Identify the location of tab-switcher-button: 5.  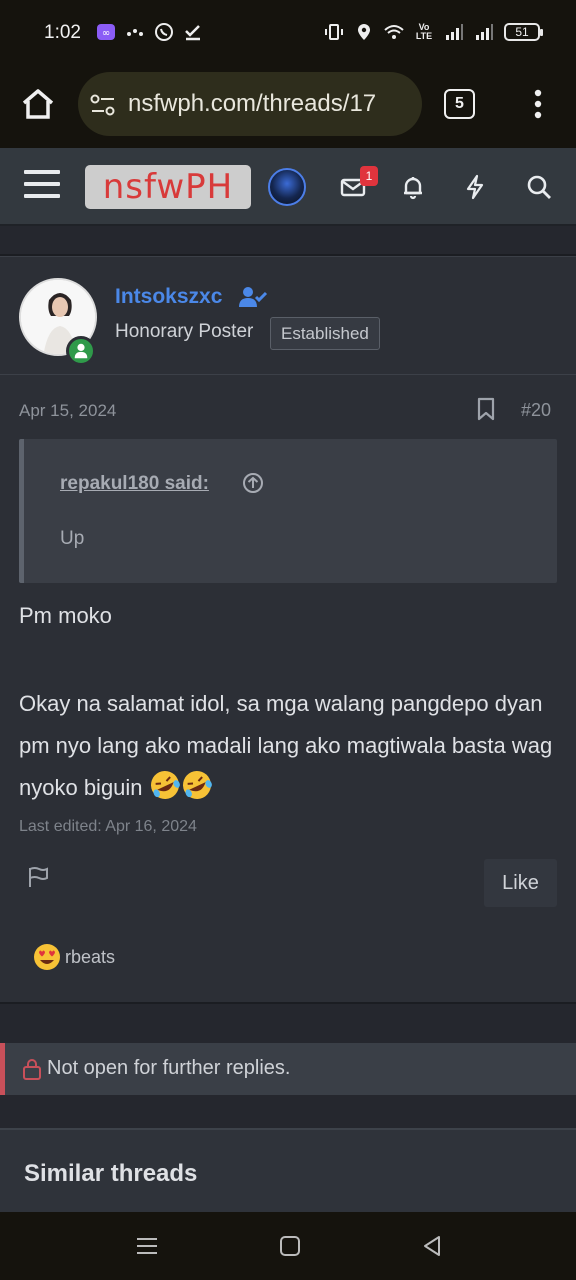
(459, 104).